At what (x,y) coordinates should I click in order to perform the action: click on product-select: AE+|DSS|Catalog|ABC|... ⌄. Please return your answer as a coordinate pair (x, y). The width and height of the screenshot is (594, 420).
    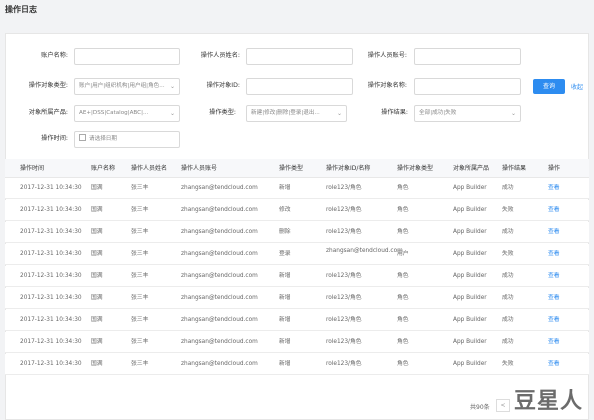
    Looking at the image, I should click on (127, 113).